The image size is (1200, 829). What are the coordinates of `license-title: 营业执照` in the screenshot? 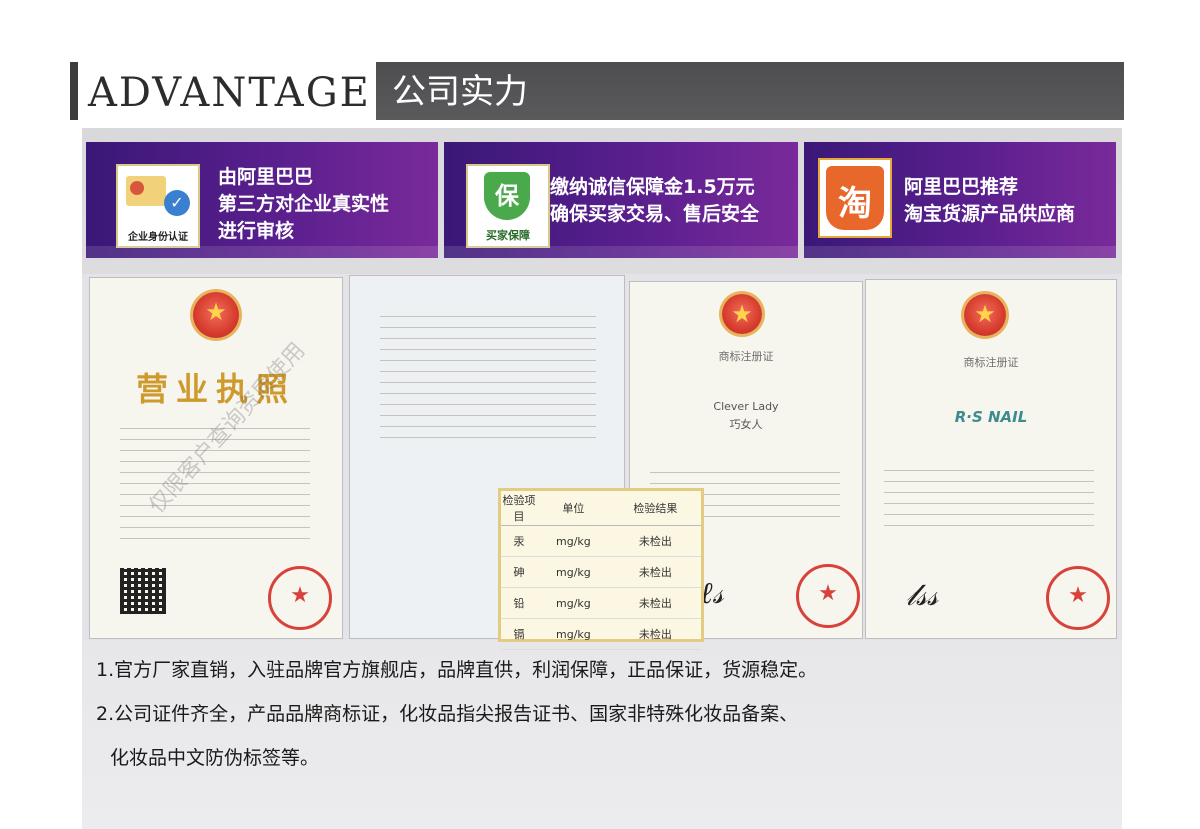 It's located at (215, 389).